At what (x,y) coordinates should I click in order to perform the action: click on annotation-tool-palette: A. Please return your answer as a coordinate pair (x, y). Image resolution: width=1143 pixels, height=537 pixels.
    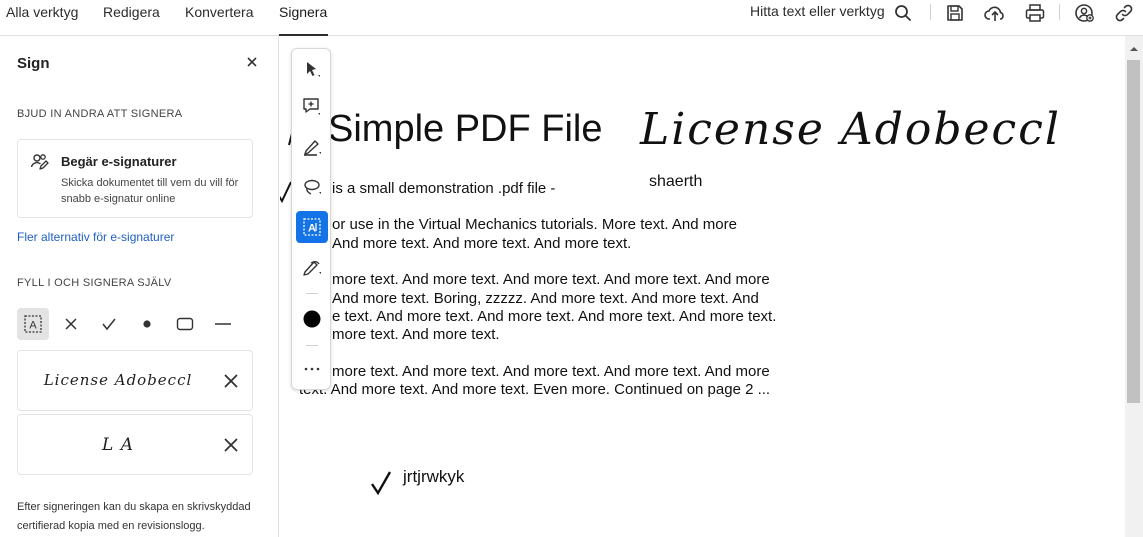
    Looking at the image, I should click on (311, 219).